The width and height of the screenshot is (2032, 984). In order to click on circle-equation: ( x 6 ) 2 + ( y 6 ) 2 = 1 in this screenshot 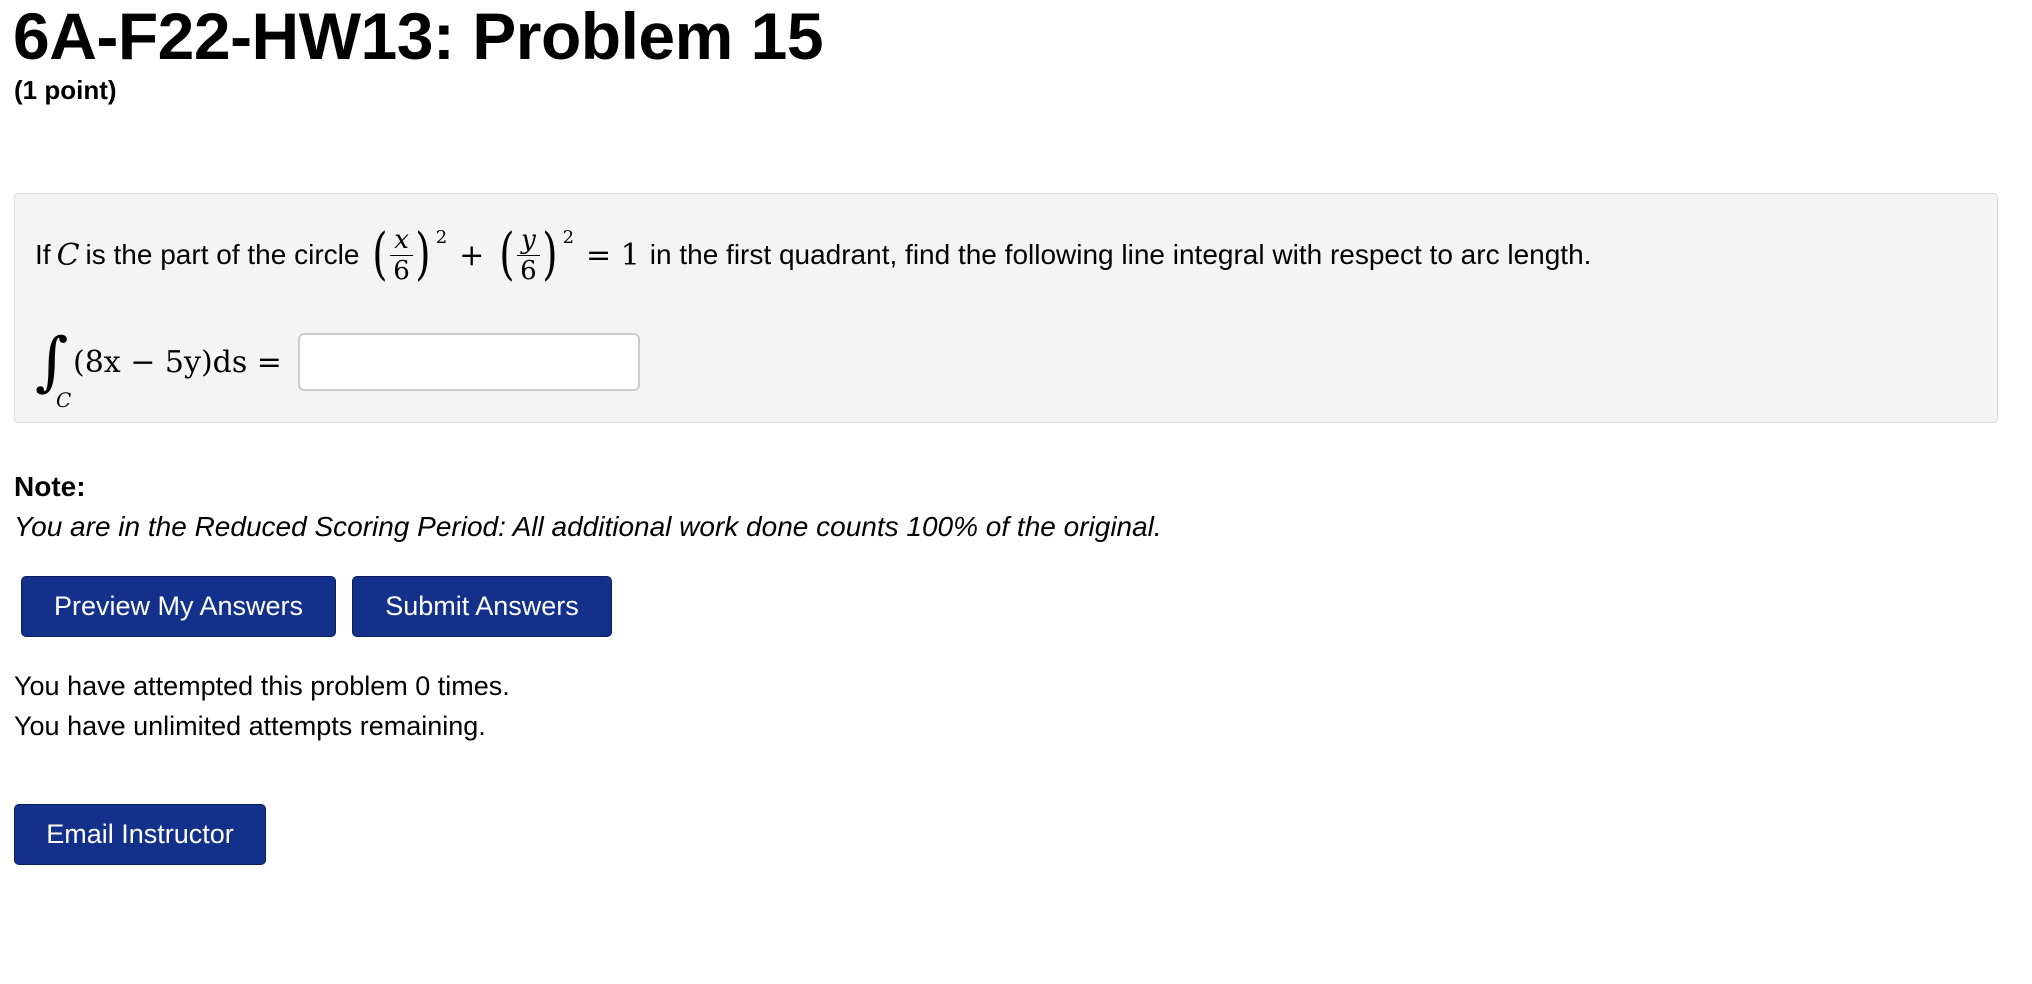, I will do `click(509, 255)`.